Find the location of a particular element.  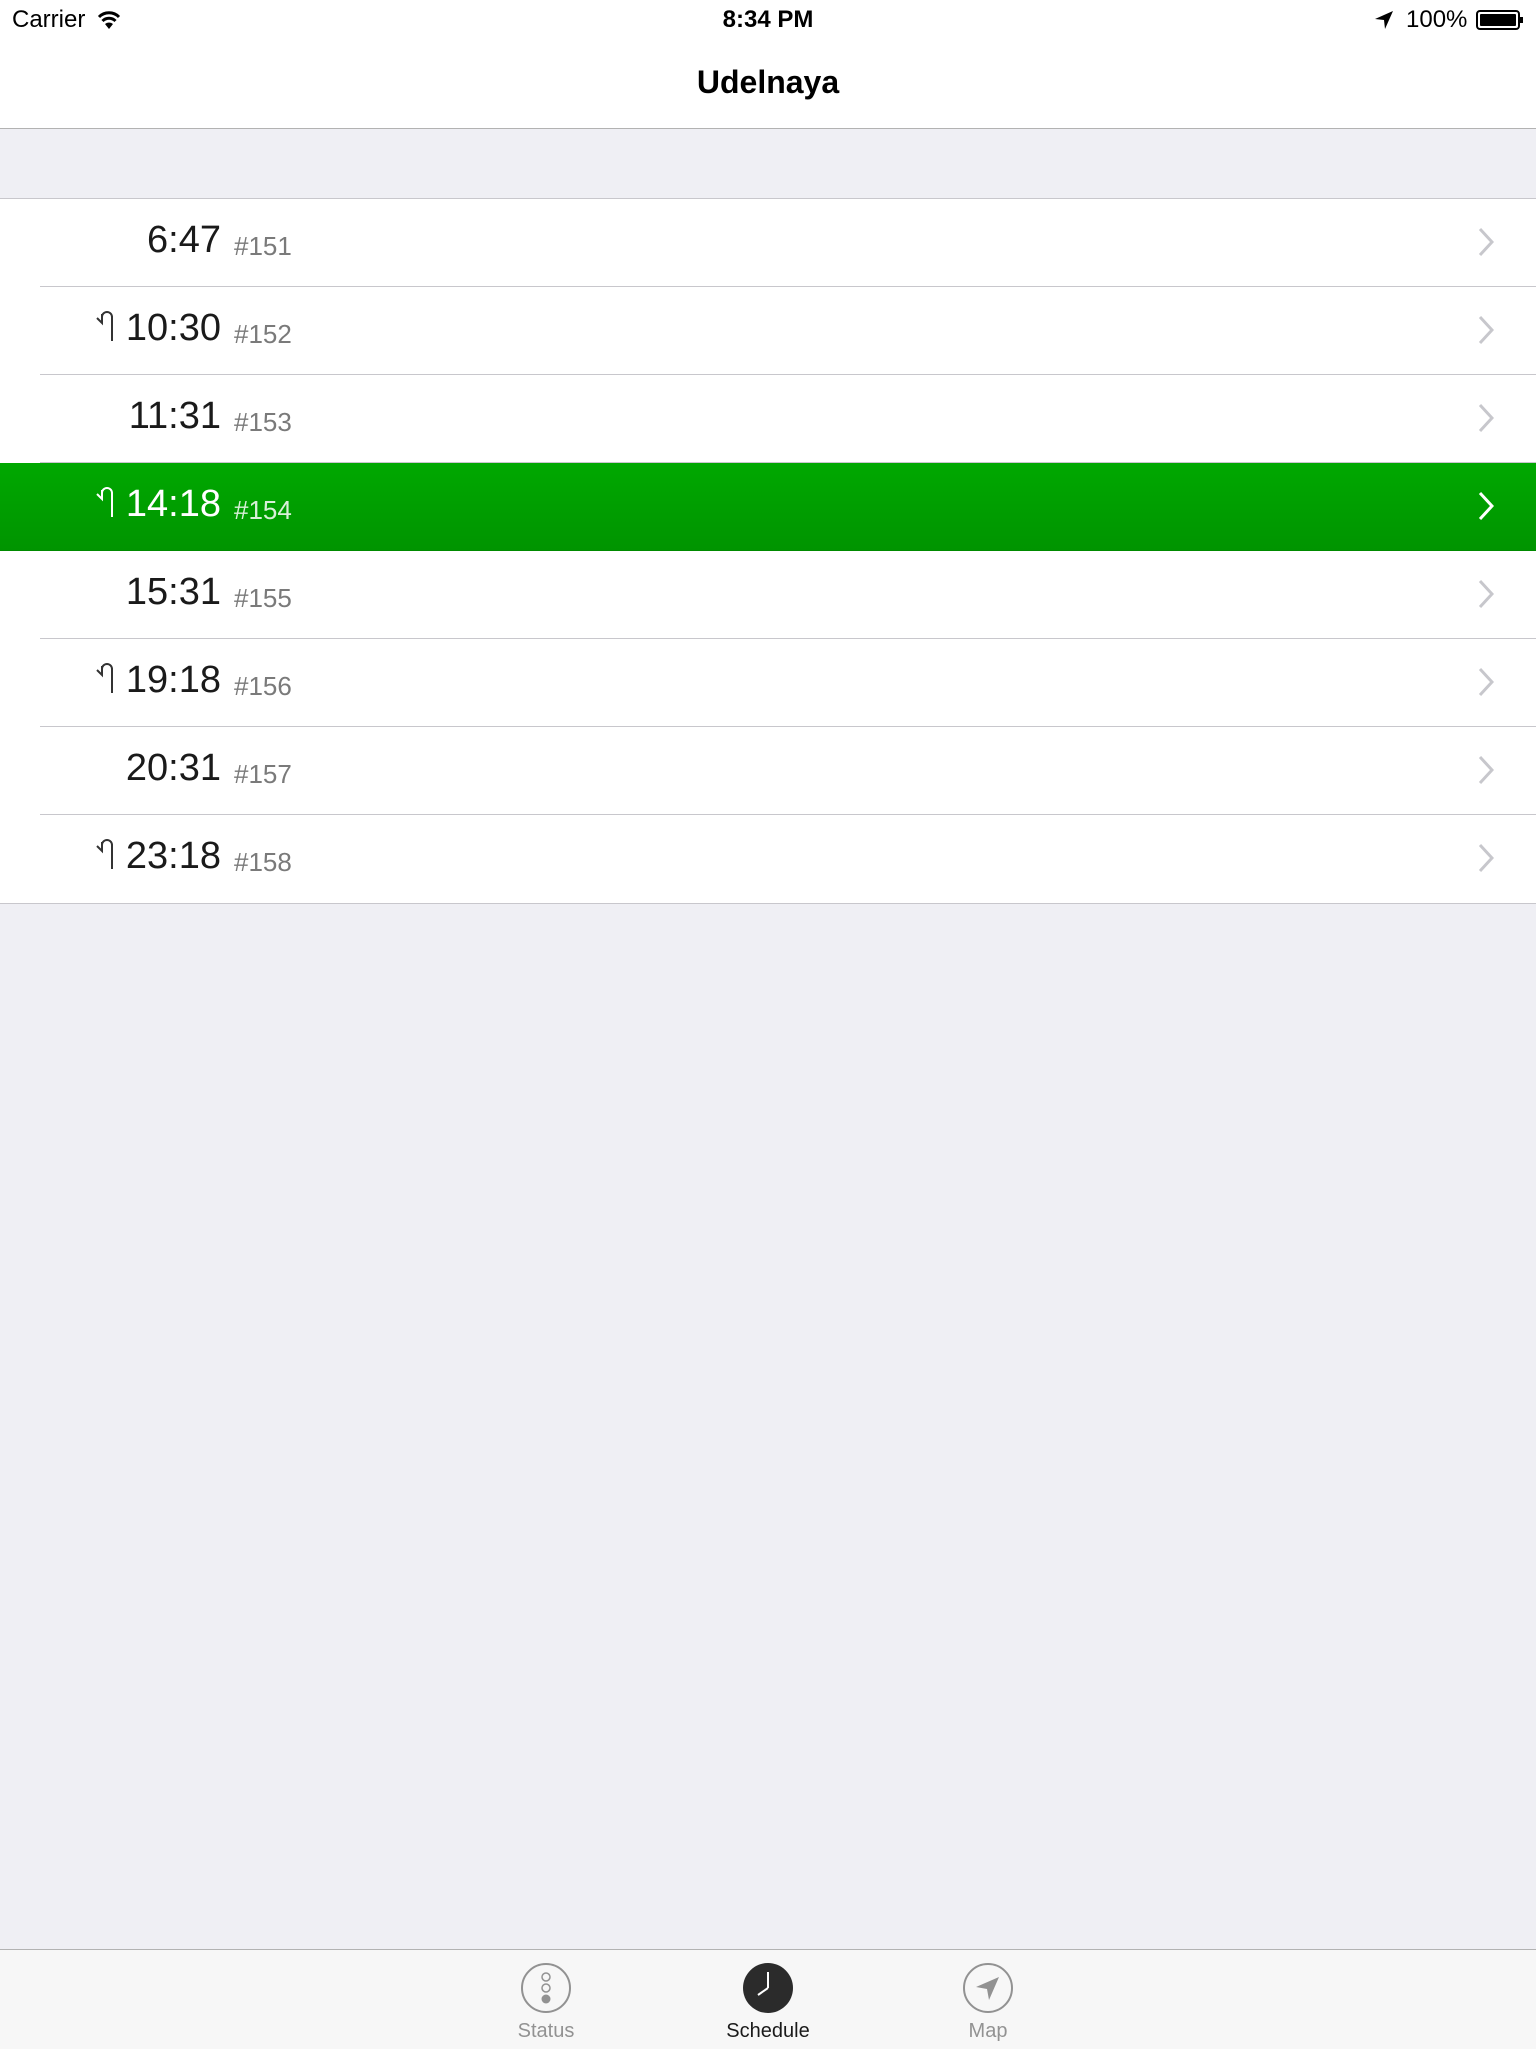

tab-label-schedule: Schedule is located at coordinates (768, 2031).